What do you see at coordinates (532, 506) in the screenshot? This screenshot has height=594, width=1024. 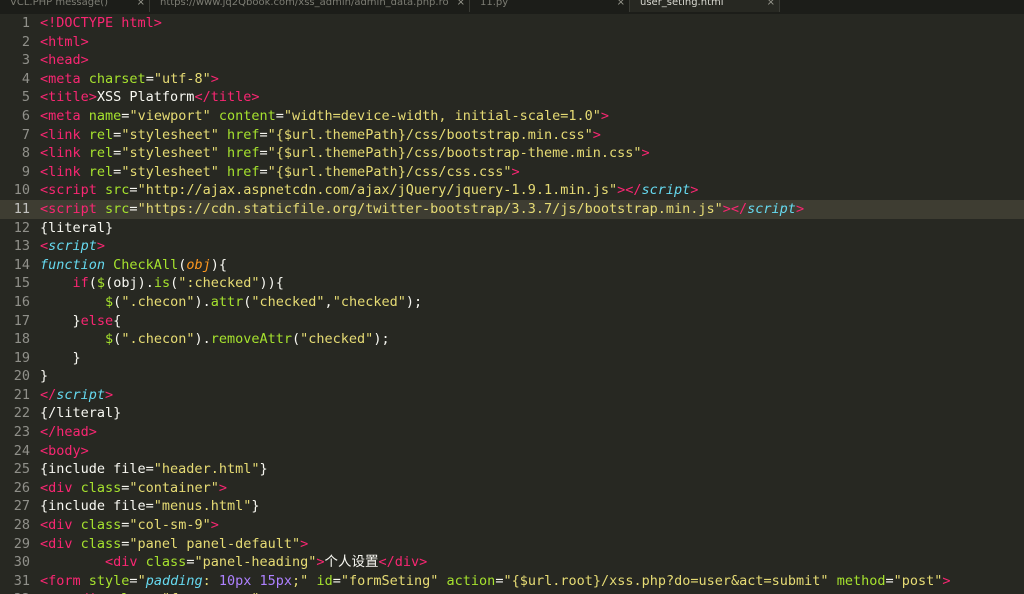 I see `code-text: {include file="menus.html"}` at bounding box center [532, 506].